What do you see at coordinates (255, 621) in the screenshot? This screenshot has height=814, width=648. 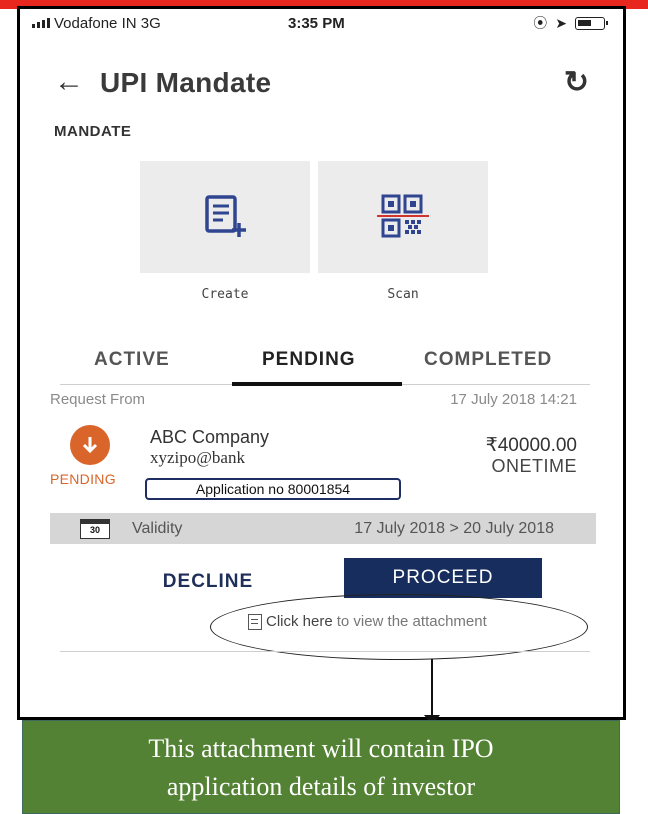 I see `attachment-icon` at bounding box center [255, 621].